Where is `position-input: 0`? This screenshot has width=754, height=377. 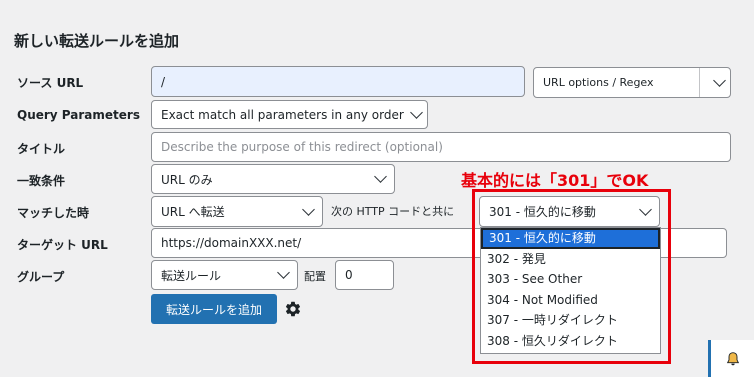
position-input: 0 is located at coordinates (364, 275).